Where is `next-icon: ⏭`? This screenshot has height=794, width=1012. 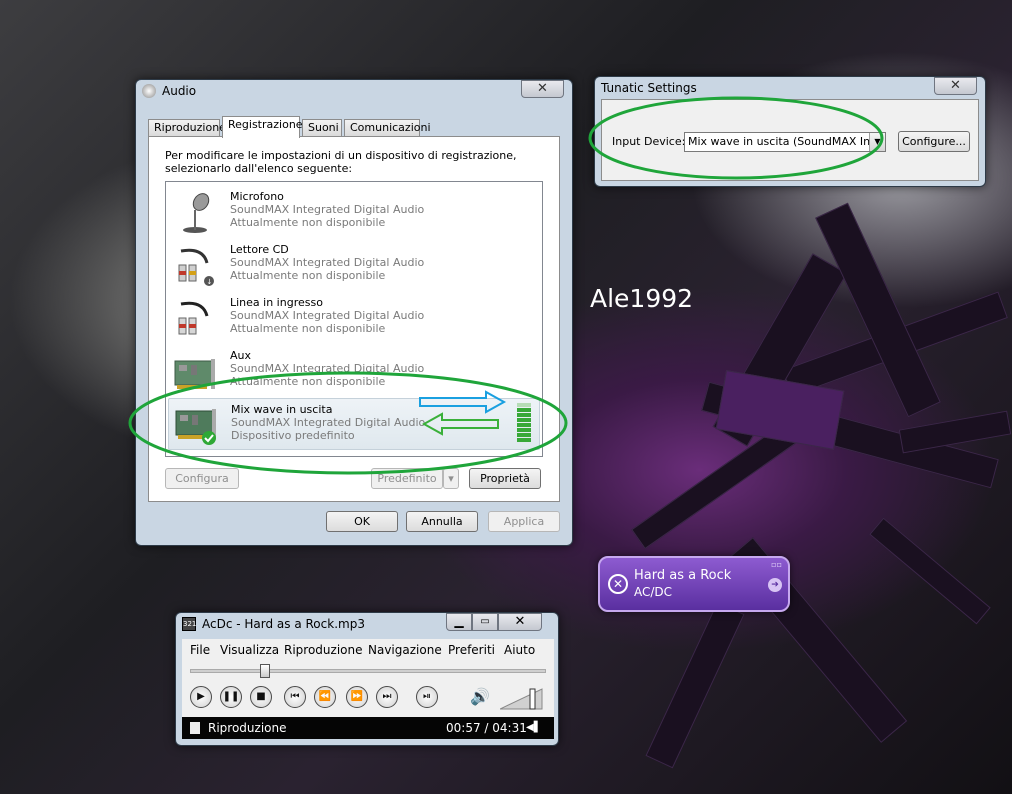
next-icon: ⏭ is located at coordinates (387, 696).